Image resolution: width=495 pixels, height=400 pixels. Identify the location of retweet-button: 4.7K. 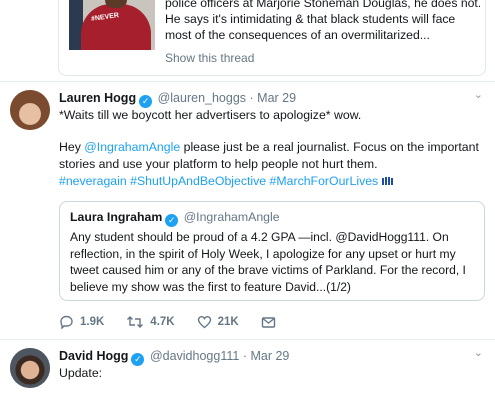
(150, 322).